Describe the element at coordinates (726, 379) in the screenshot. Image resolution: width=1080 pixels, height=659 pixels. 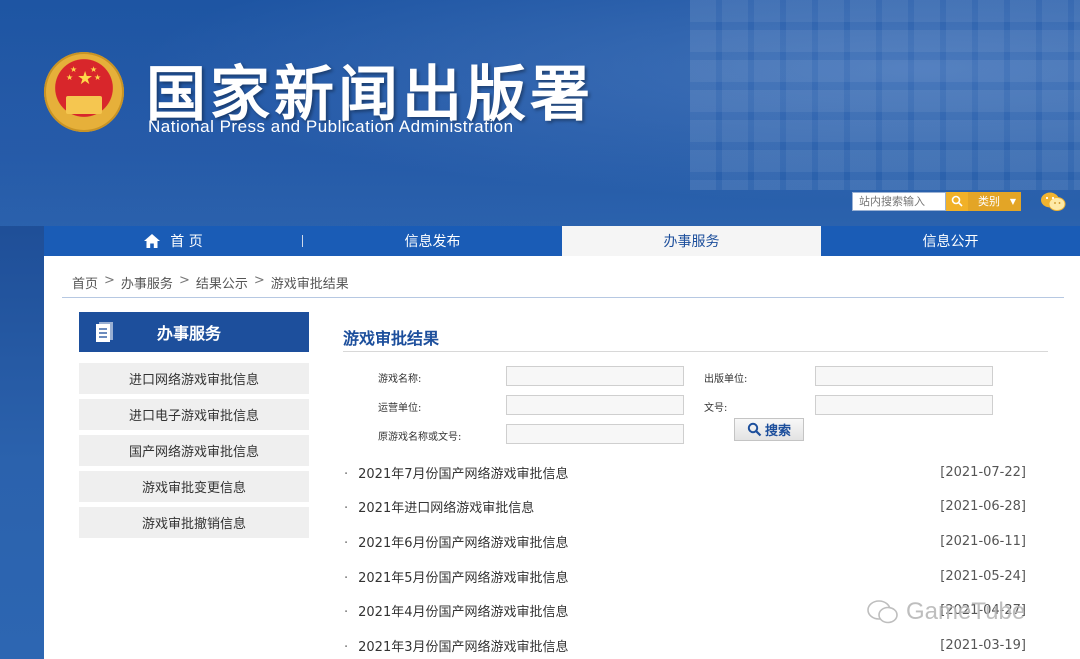
I see `publisher-label: 出版单位:` at that location.